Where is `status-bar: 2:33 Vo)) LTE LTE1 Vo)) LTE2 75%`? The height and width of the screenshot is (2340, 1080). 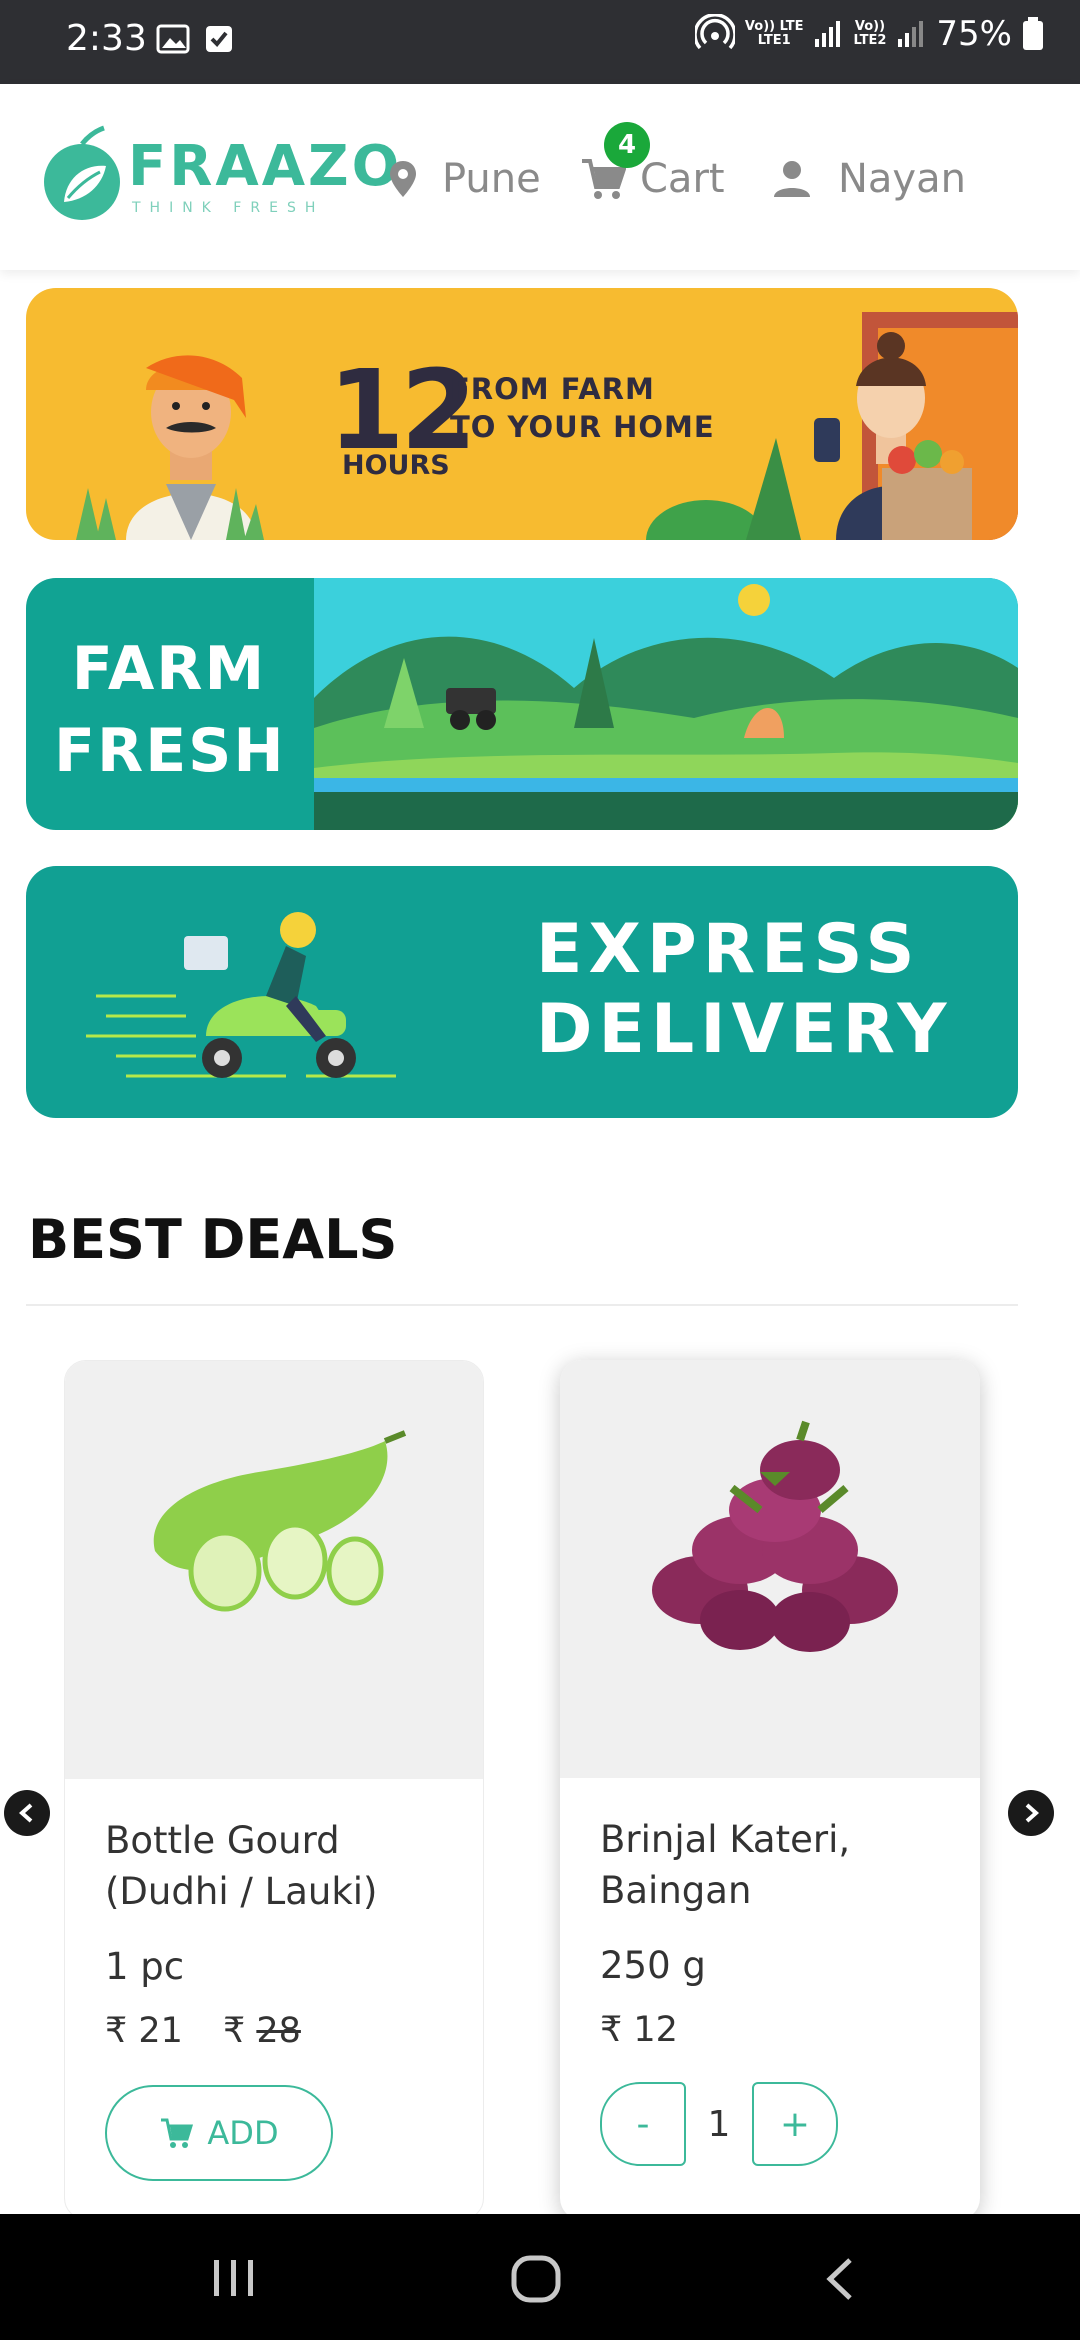
status-bar: 2:33 Vo)) LTE LTE1 Vo)) LTE2 75% is located at coordinates (540, 42).